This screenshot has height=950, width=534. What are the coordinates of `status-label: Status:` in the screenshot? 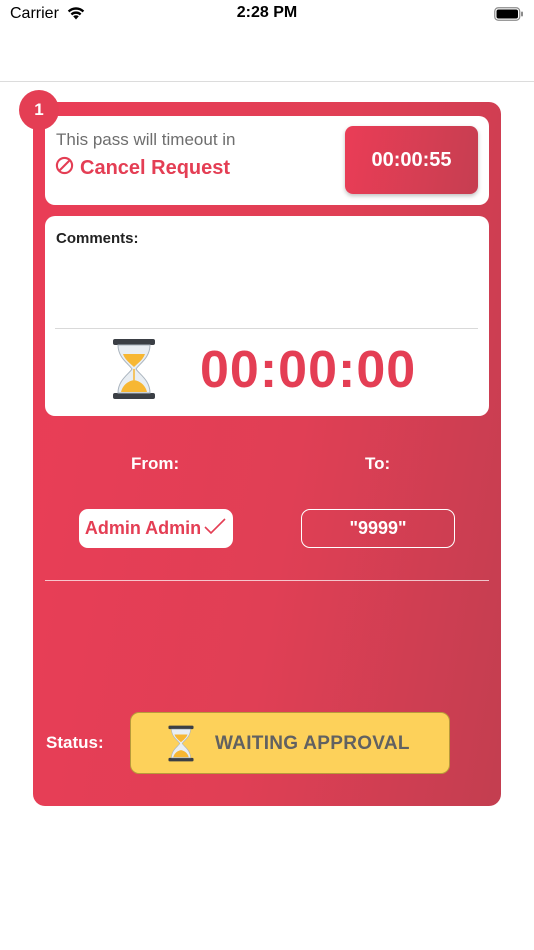 It's located at (75, 742).